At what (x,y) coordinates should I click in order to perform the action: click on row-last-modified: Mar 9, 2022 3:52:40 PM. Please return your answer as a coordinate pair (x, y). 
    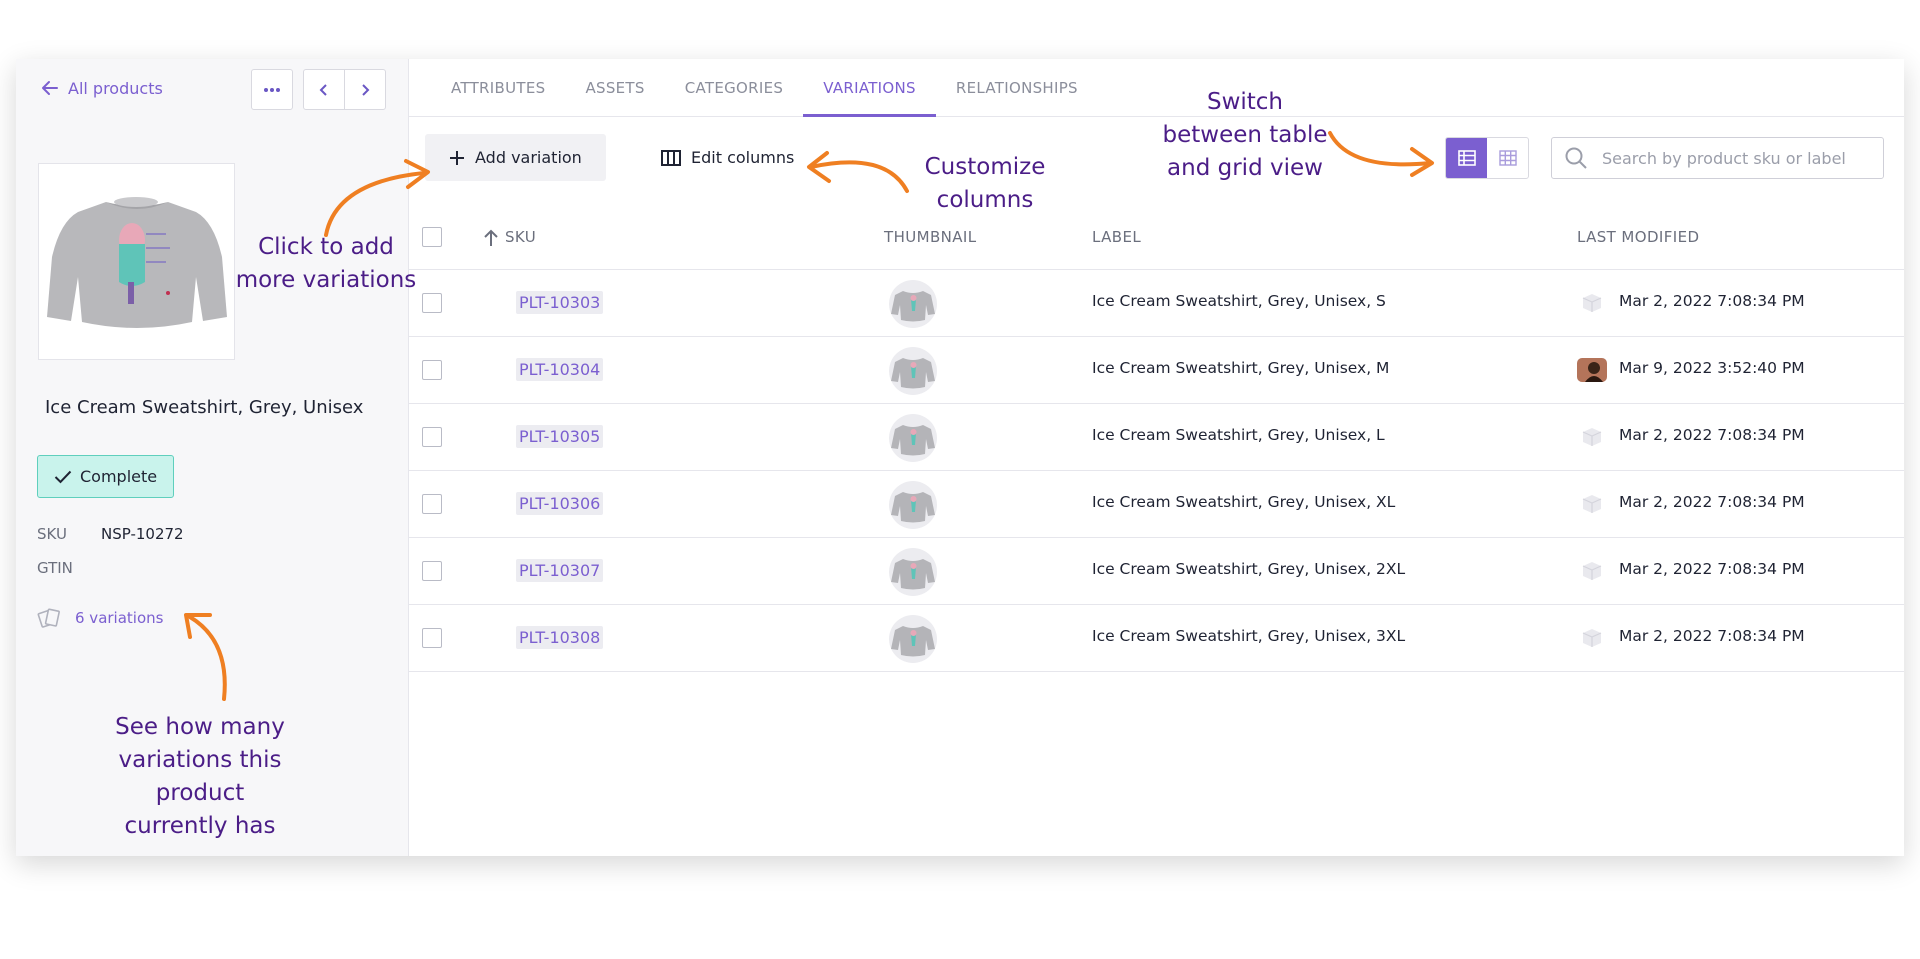
    Looking at the image, I should click on (1712, 368).